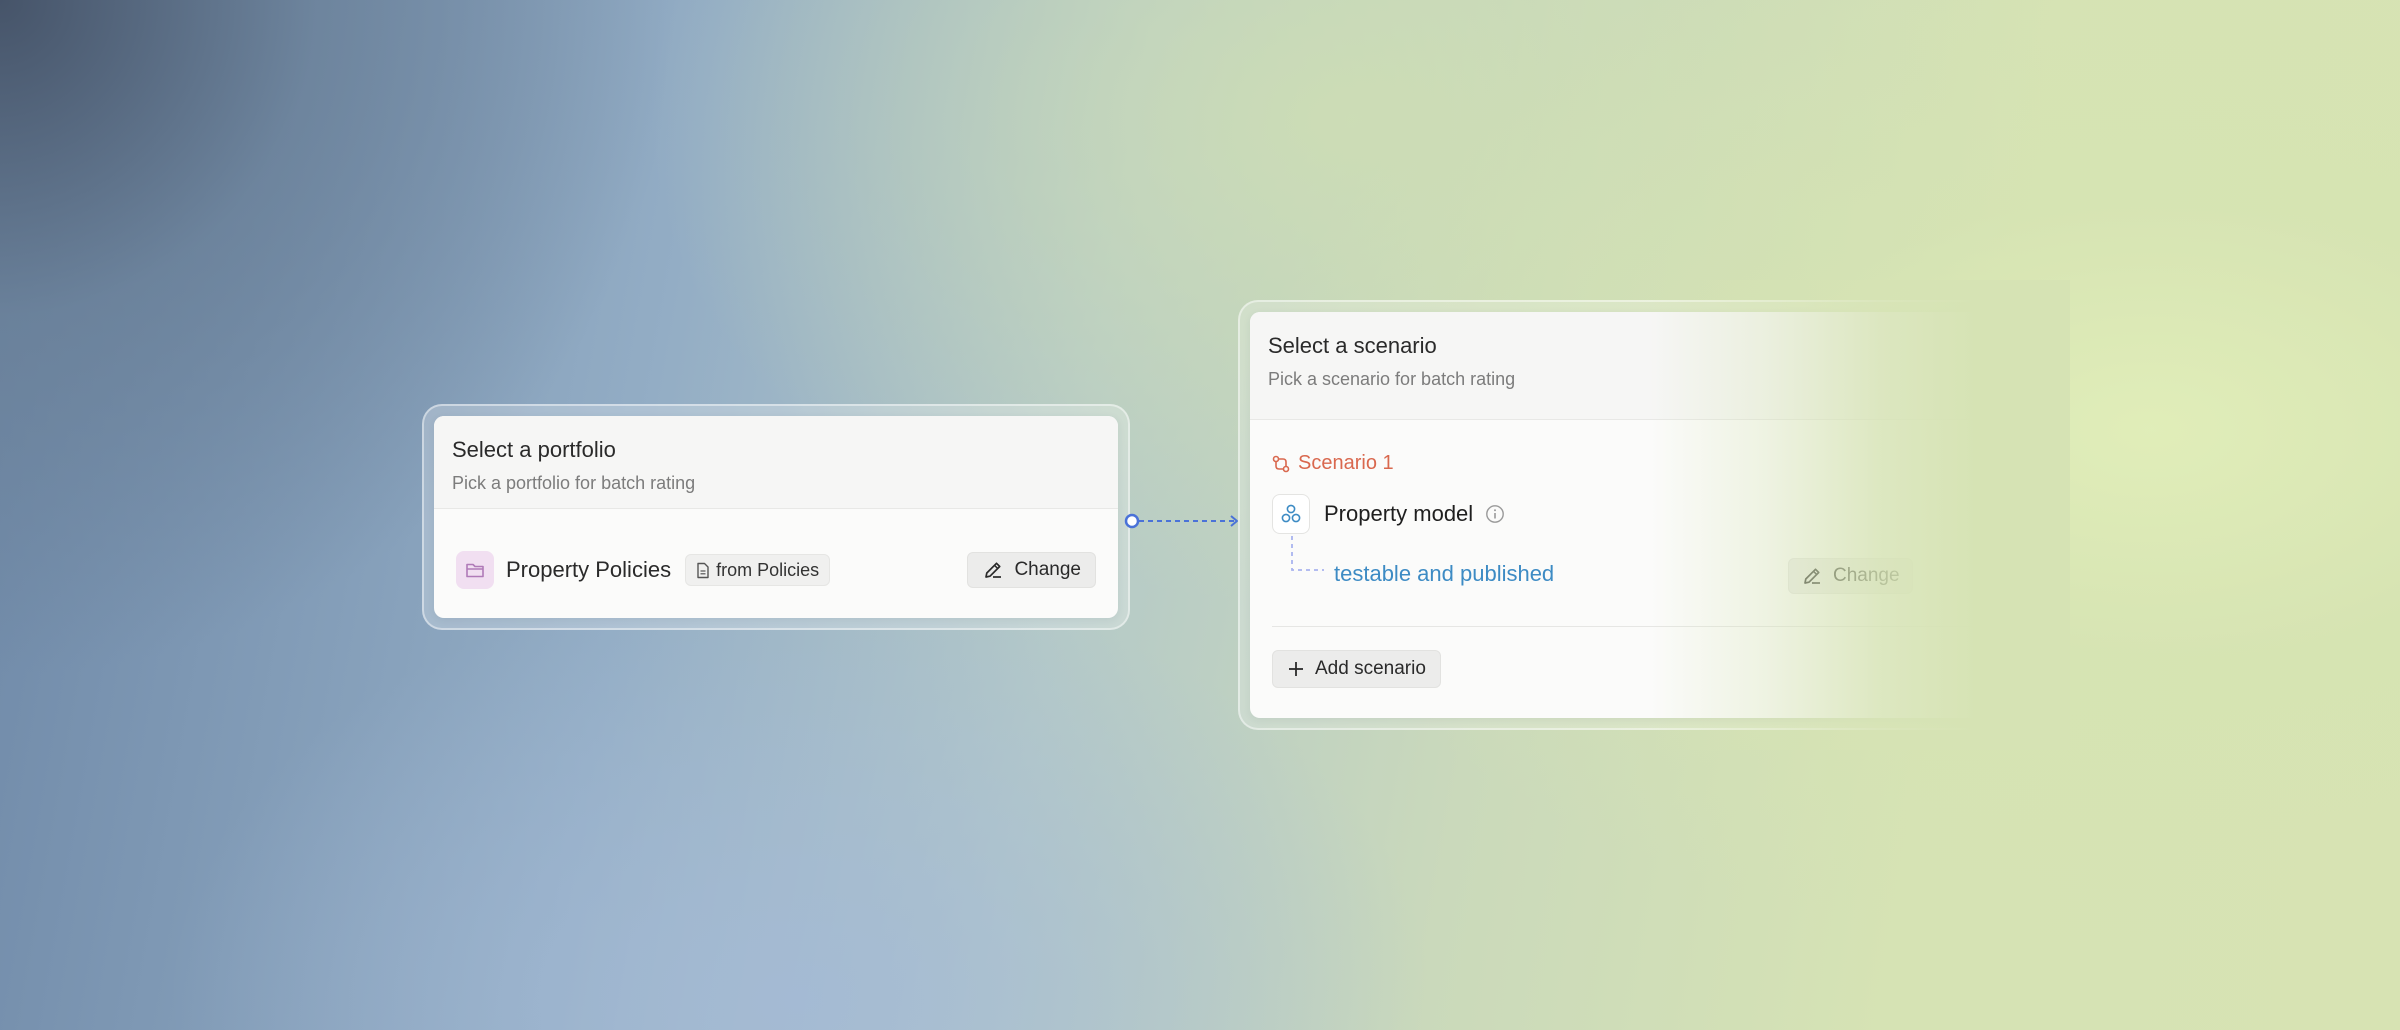 This screenshot has height=1030, width=2400. I want to click on selected-portfolio-row: Property Policies from Policies Change, so click(776, 570).